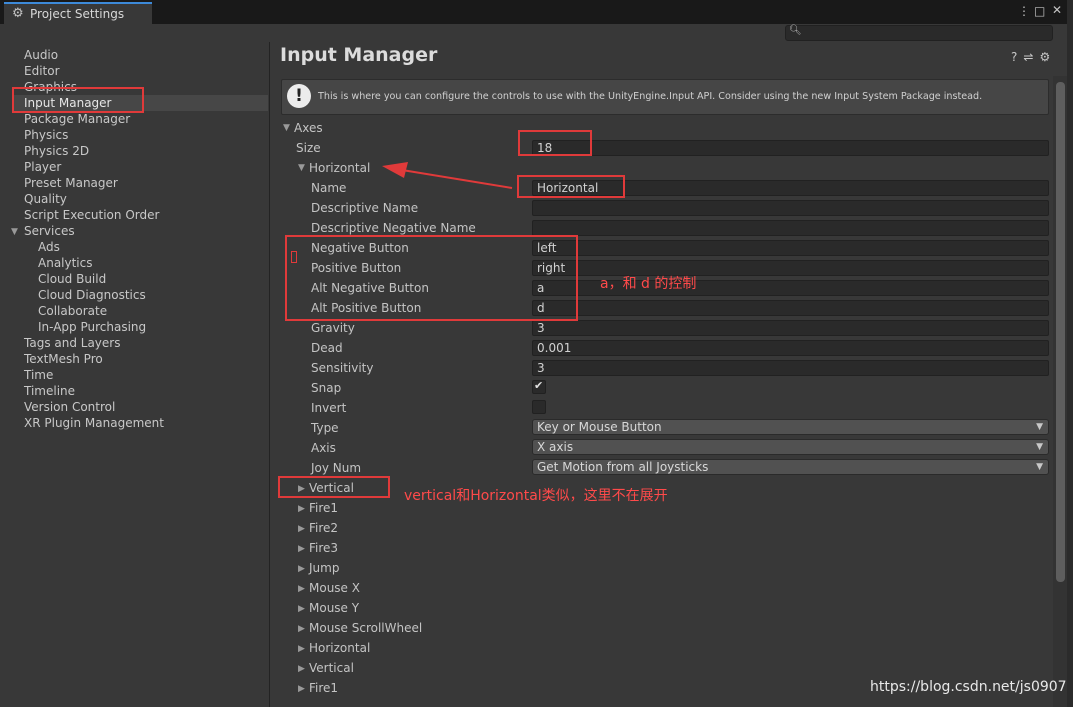 This screenshot has width=1073, height=707. What do you see at coordinates (339, 648) in the screenshot?
I see `axis-item-horizontal-2: Horizontal` at bounding box center [339, 648].